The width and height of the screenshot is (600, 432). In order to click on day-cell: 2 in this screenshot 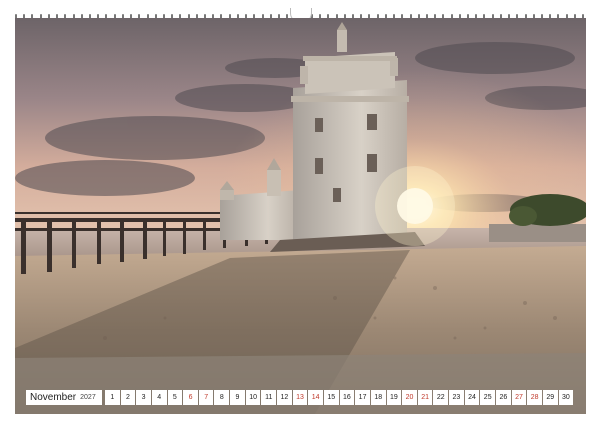, I will do `click(128, 397)`.